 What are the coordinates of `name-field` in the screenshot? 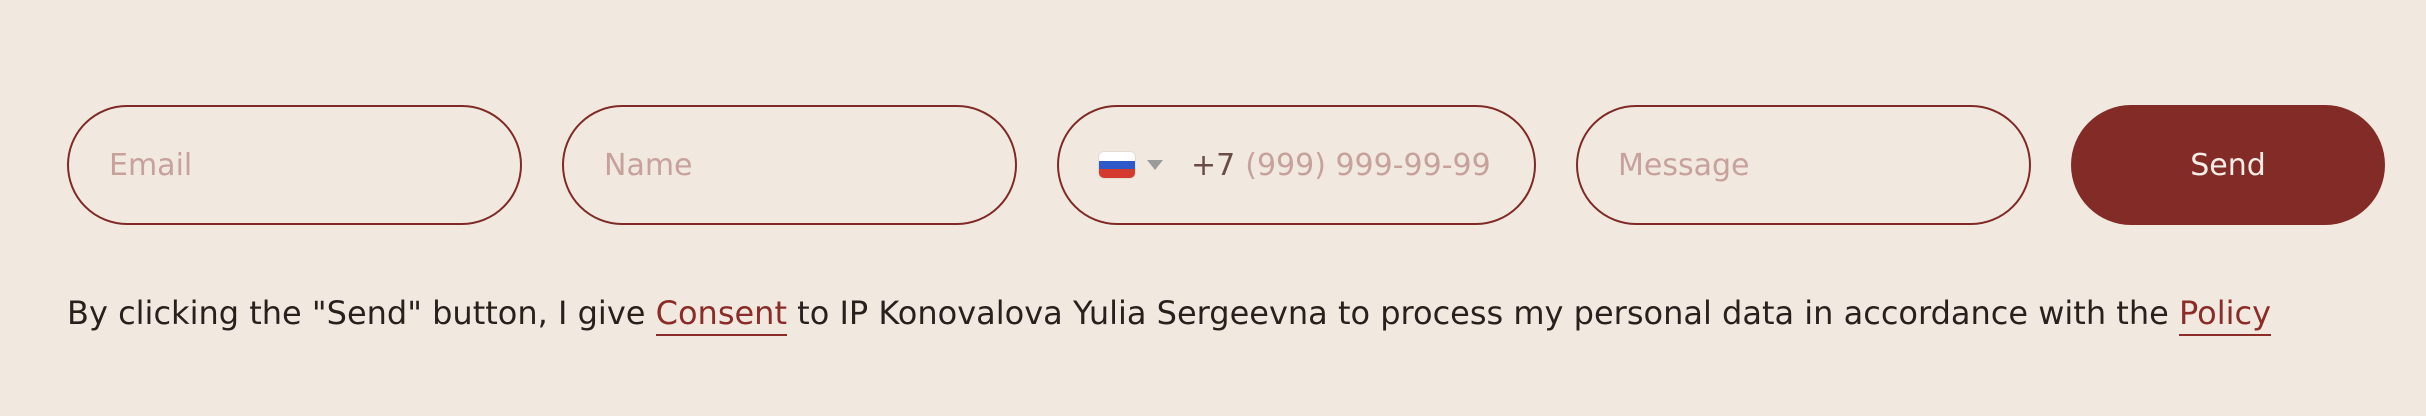 It's located at (789, 165).